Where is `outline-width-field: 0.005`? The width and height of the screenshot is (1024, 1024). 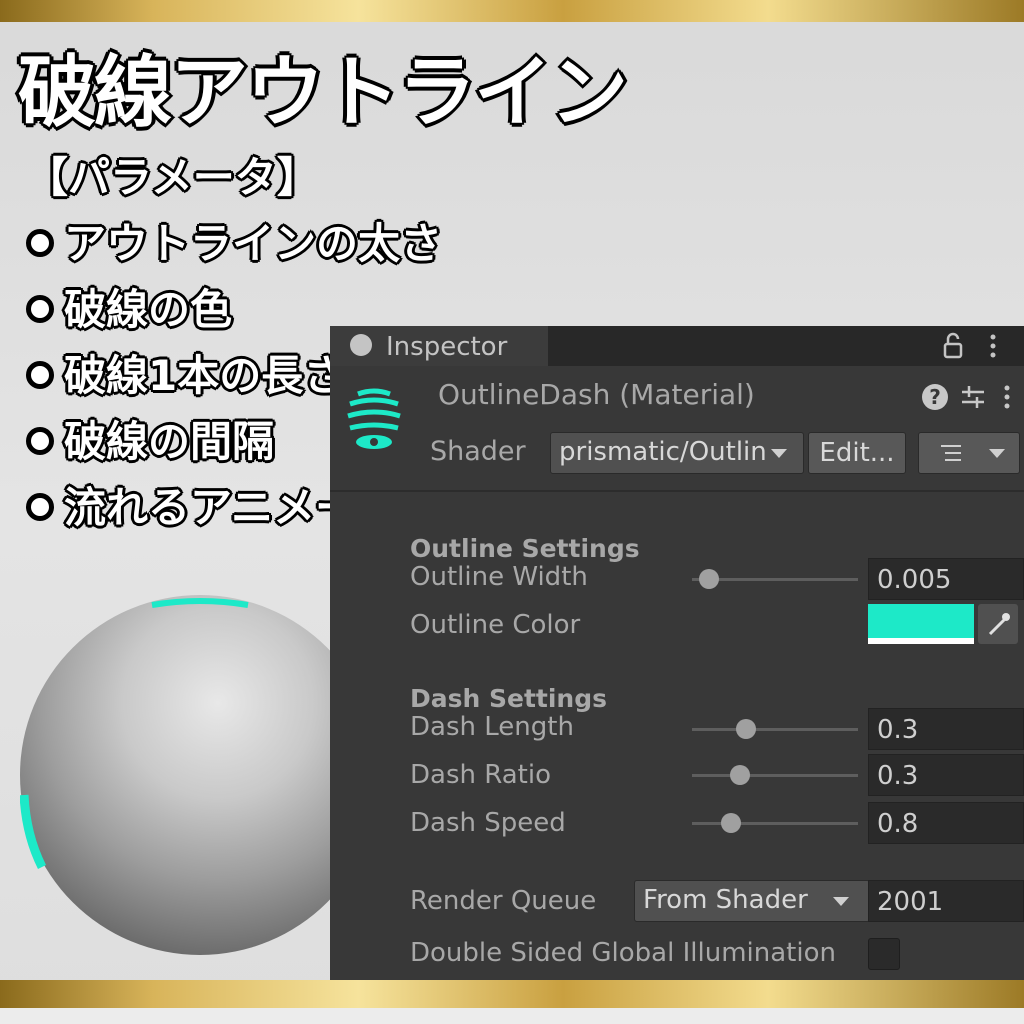
outline-width-field: 0.005 is located at coordinates (946, 579).